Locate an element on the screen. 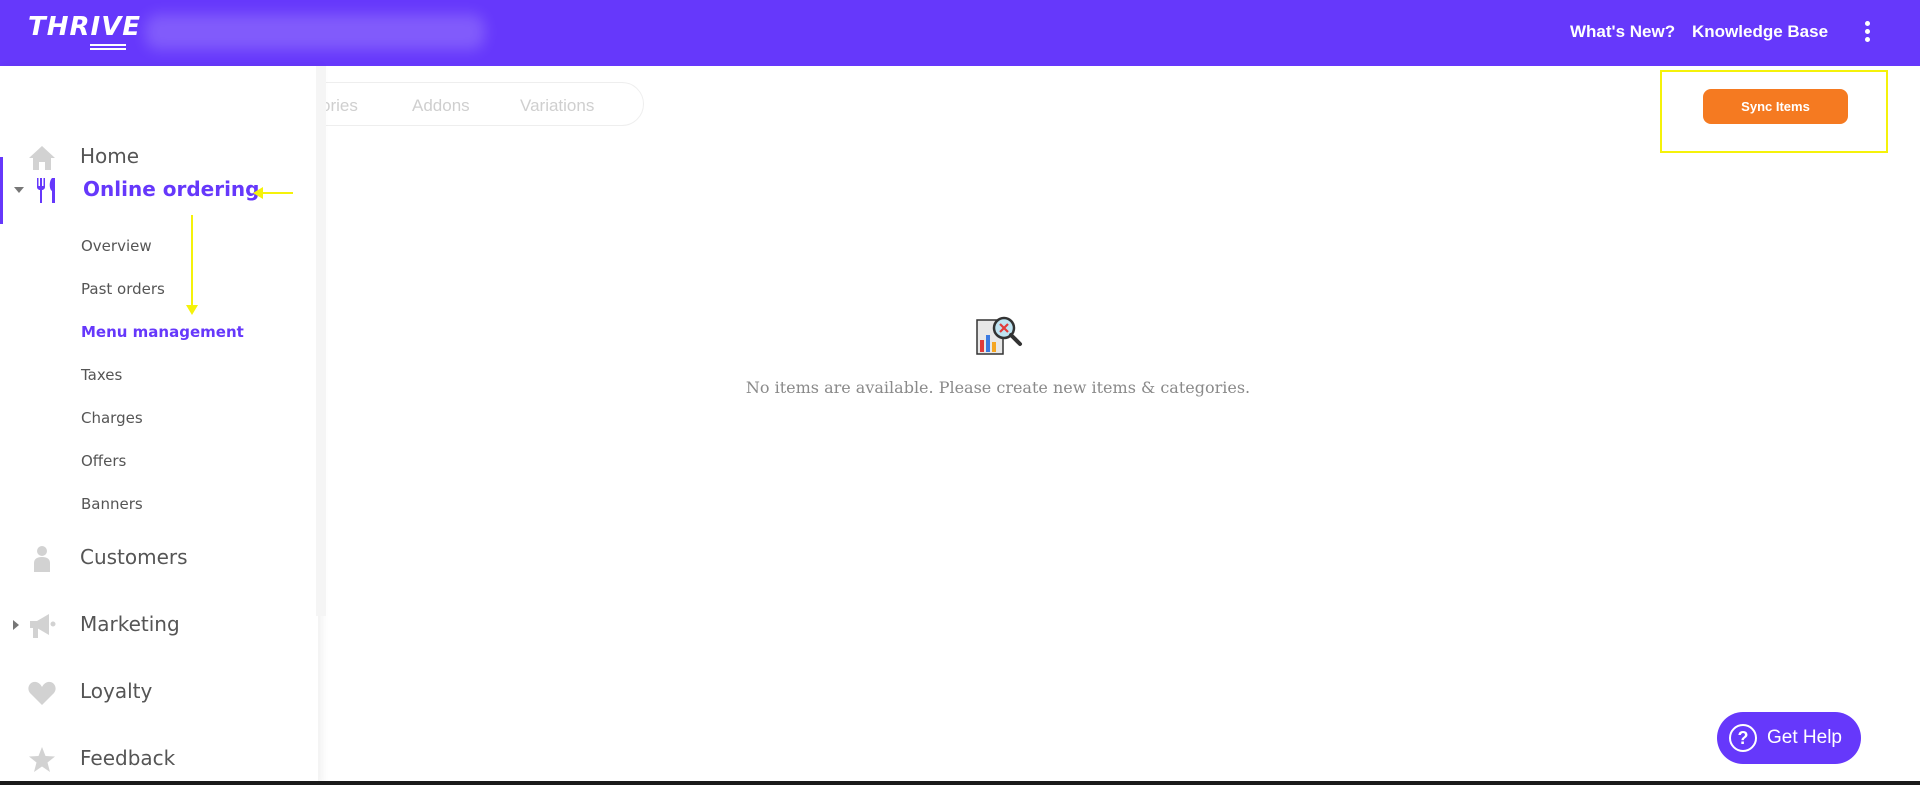 The image size is (1920, 785). heart-icon is located at coordinates (42, 693).